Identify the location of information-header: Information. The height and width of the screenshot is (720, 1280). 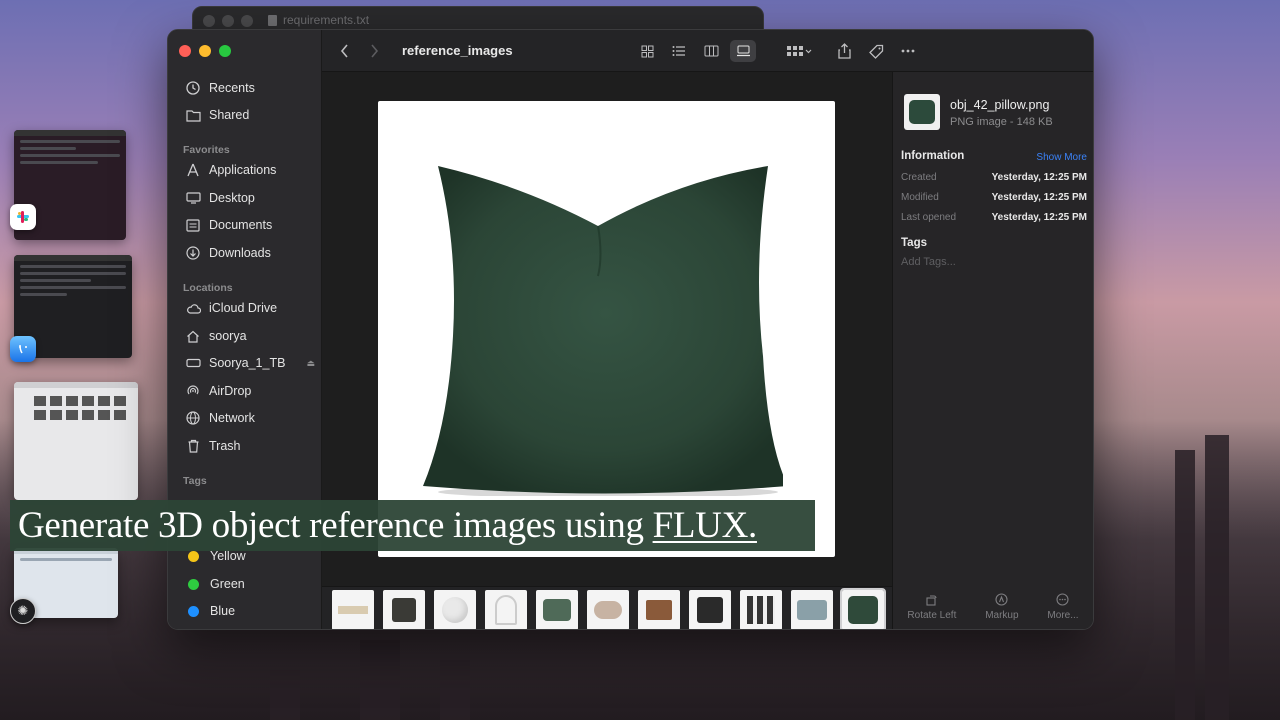
(933, 156).